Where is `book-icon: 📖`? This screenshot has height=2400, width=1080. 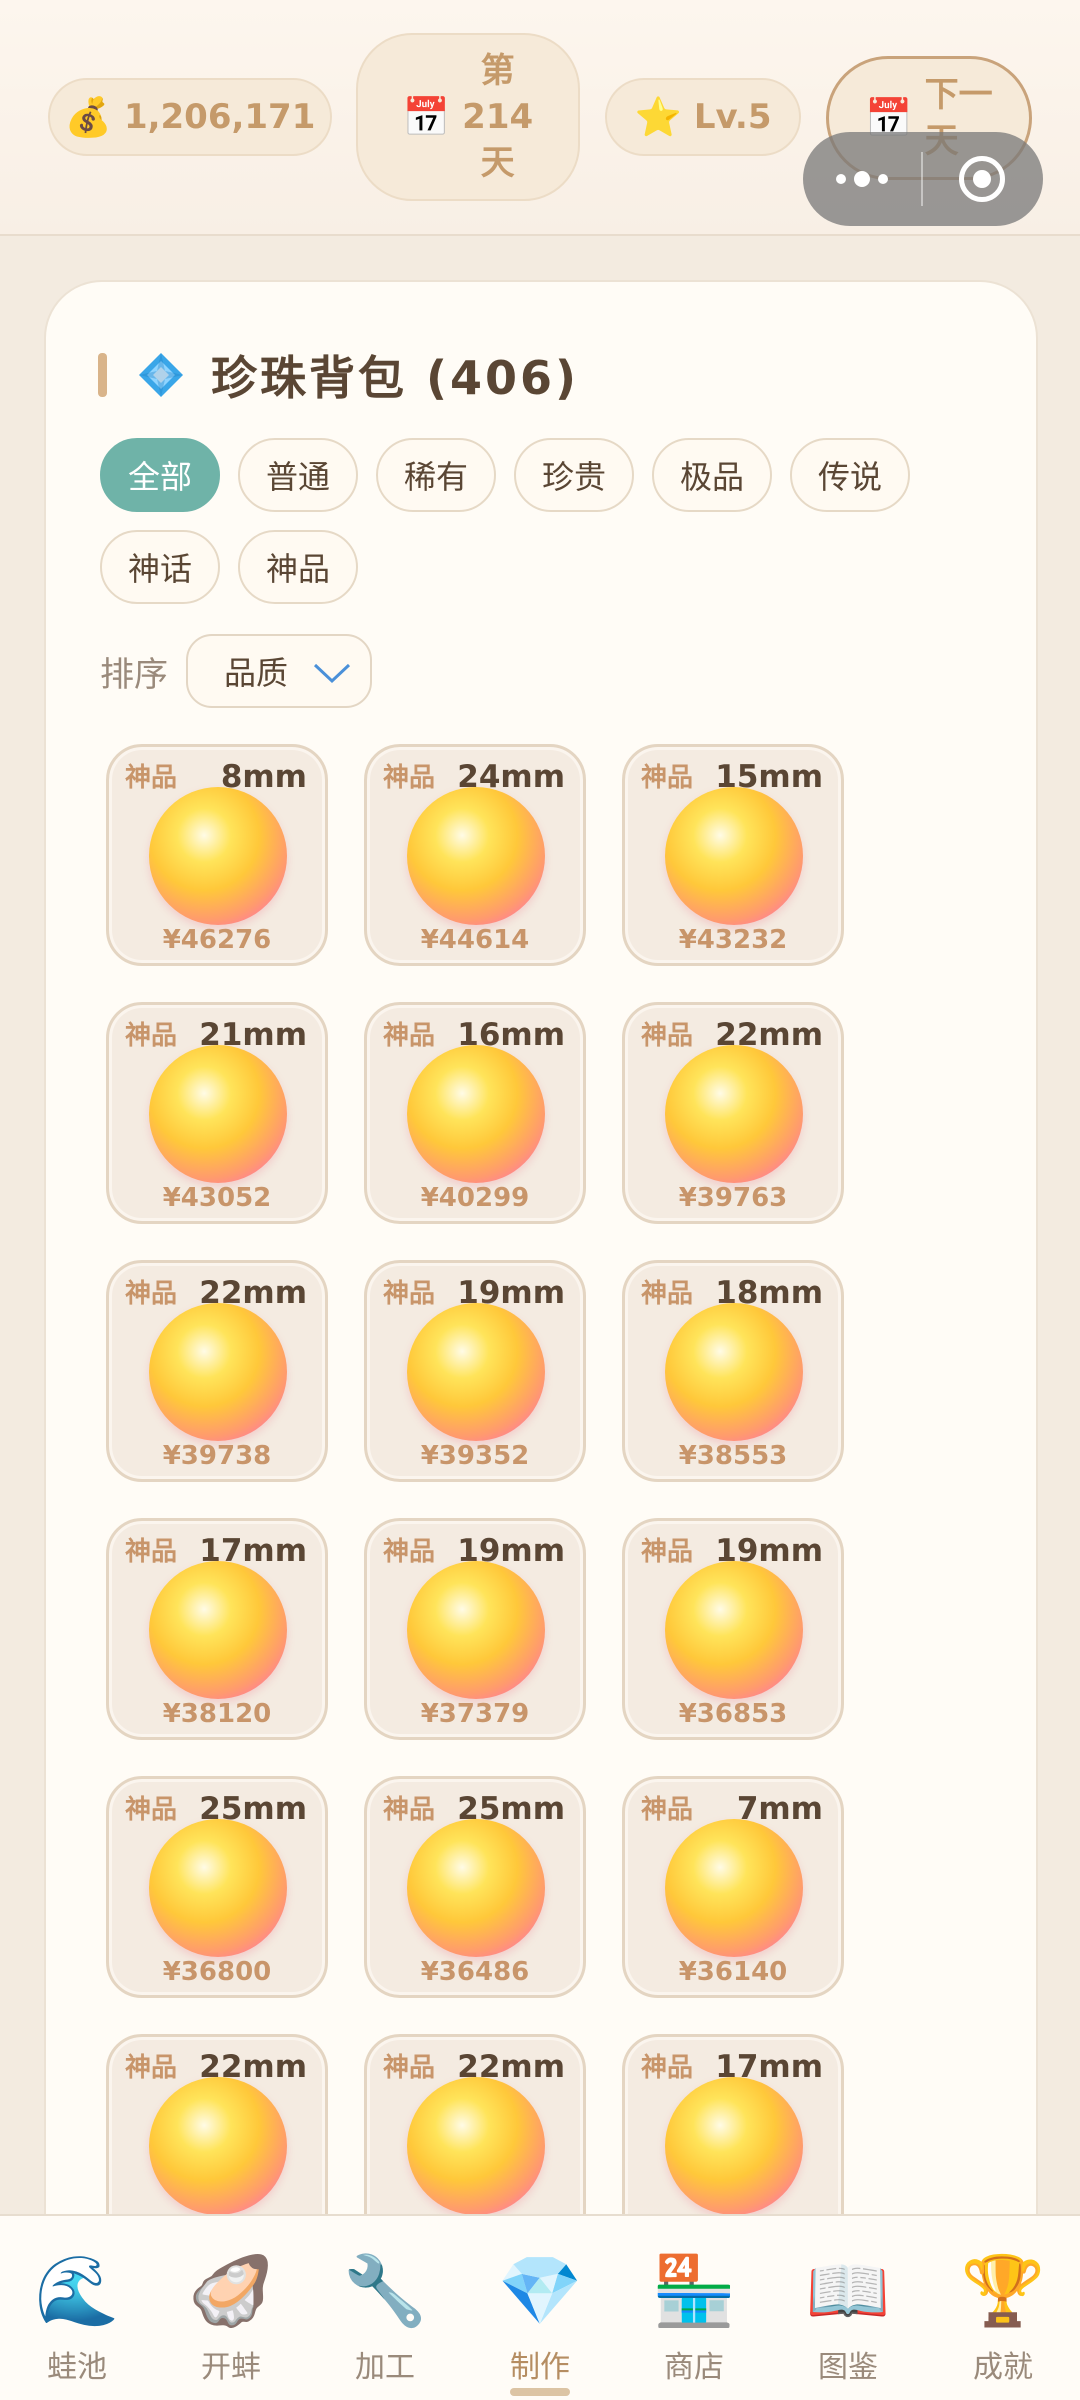 book-icon: 📖 is located at coordinates (848, 2291).